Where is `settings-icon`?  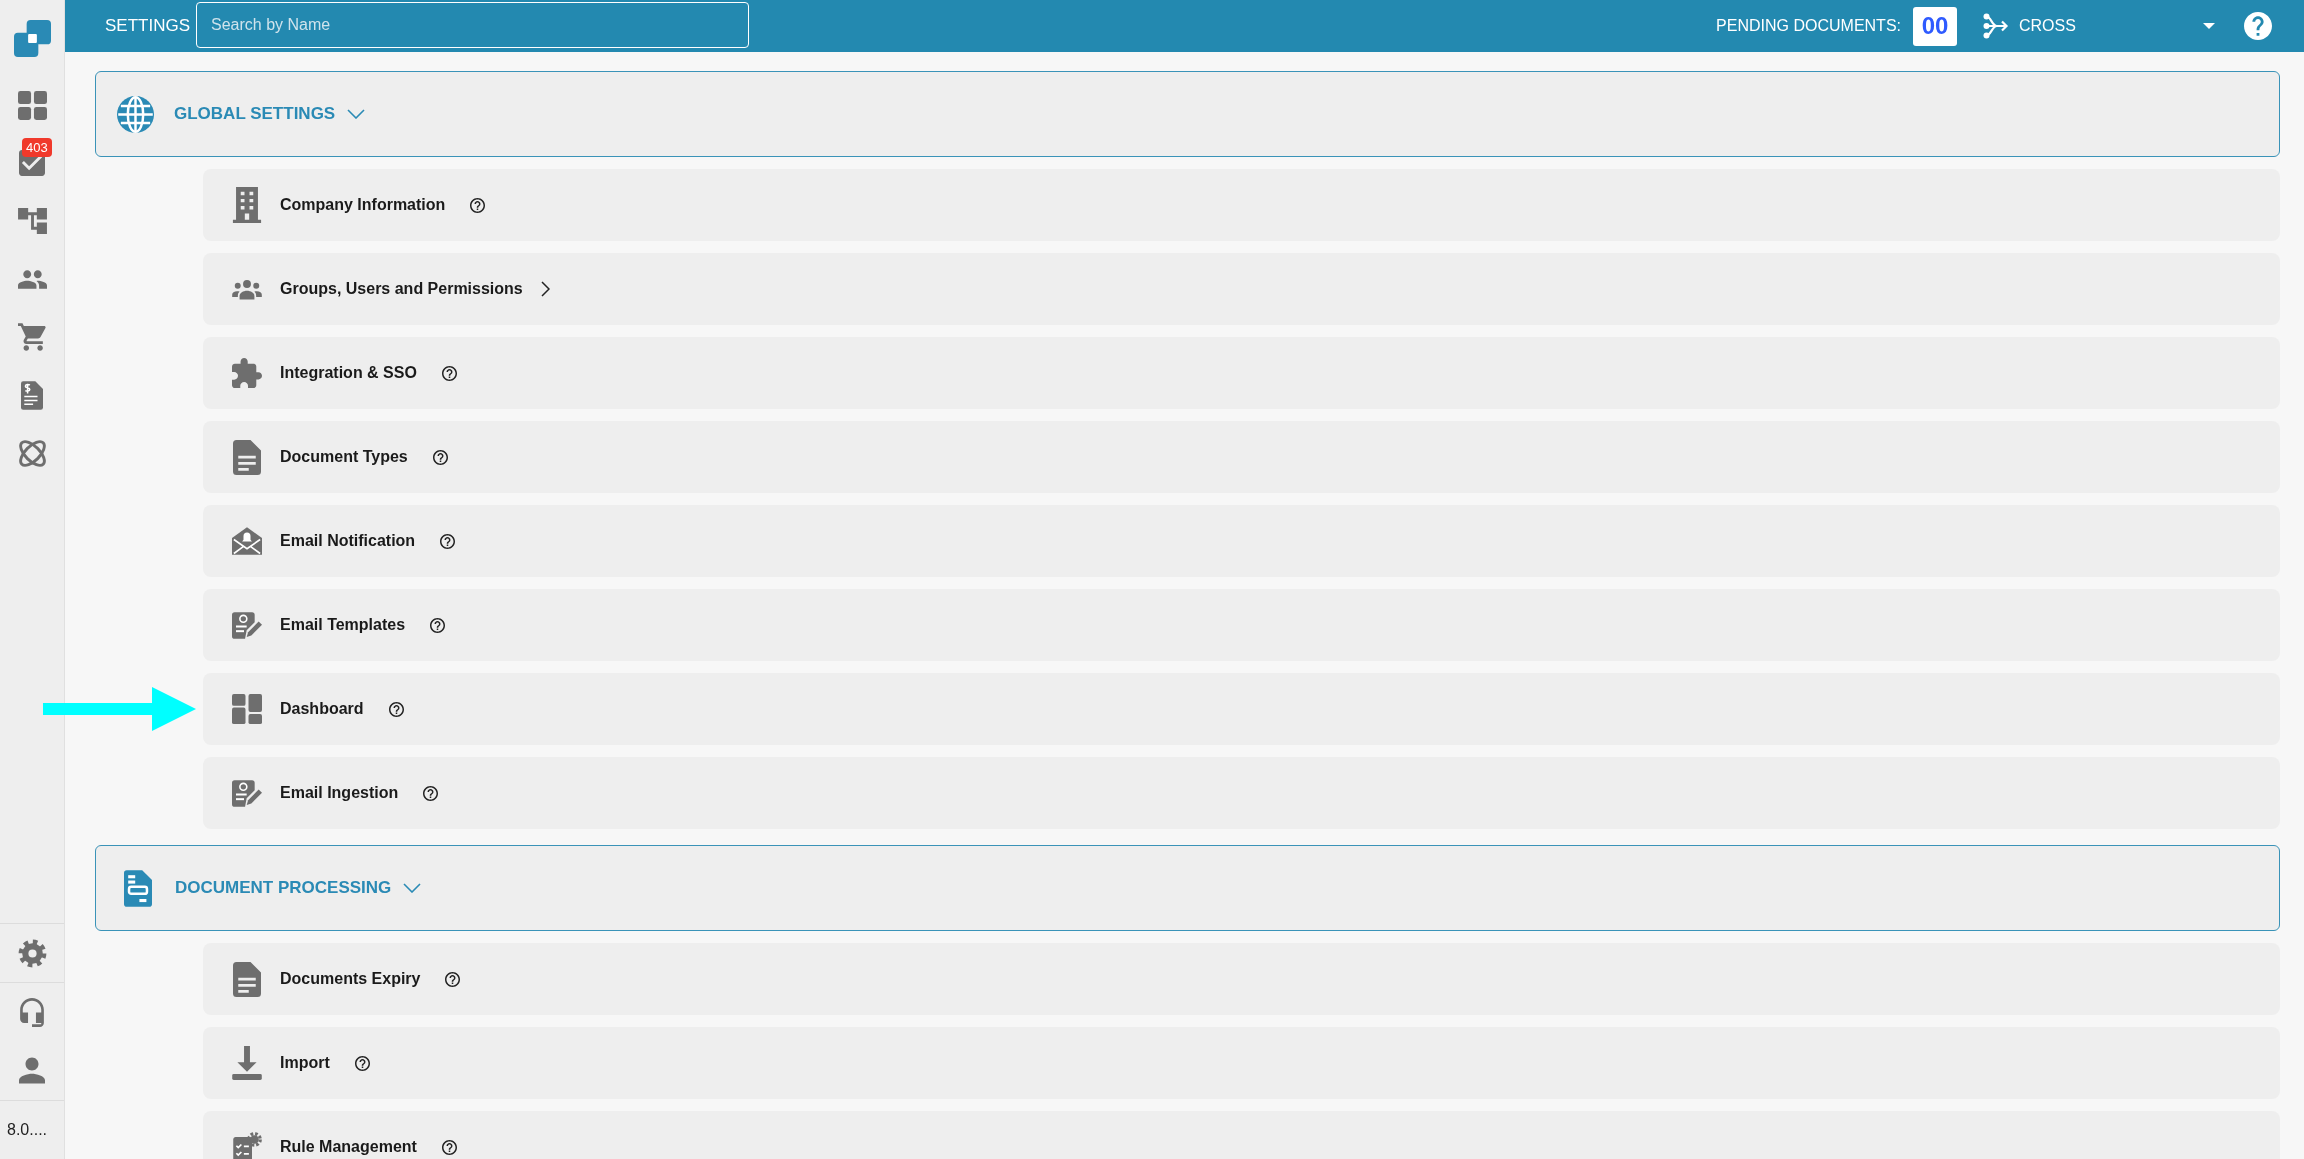
settings-icon is located at coordinates (32, 953).